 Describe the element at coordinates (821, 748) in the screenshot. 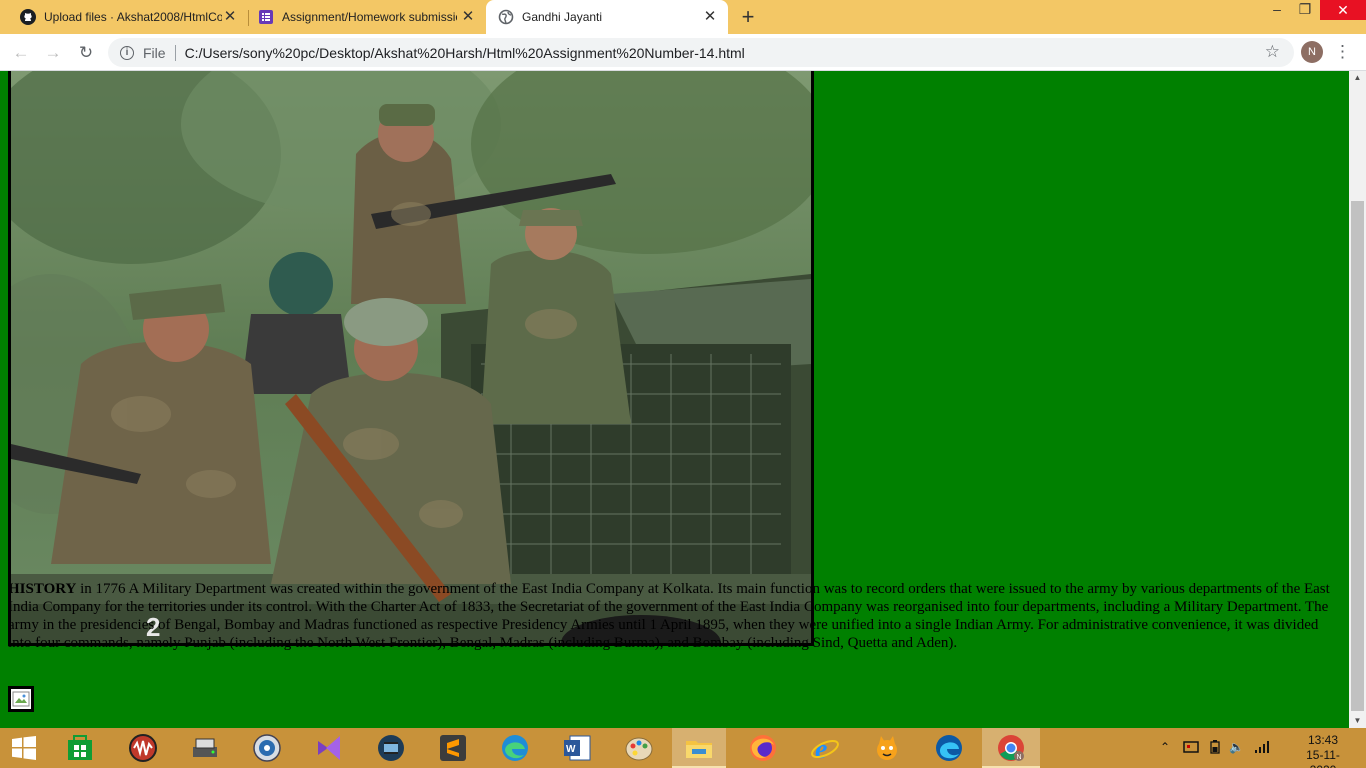

I see `svg-text: e` at that location.